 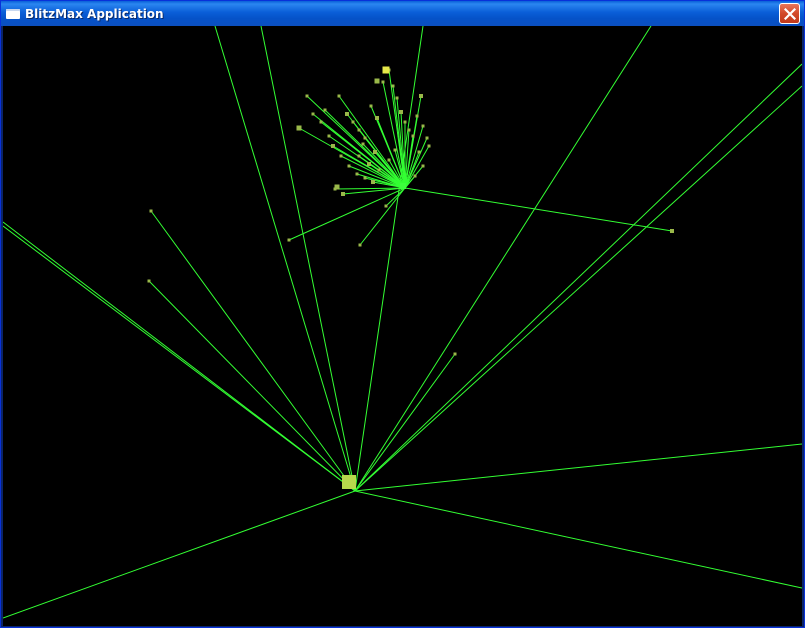 What do you see at coordinates (349, 482) in the screenshot?
I see `emitter-hub` at bounding box center [349, 482].